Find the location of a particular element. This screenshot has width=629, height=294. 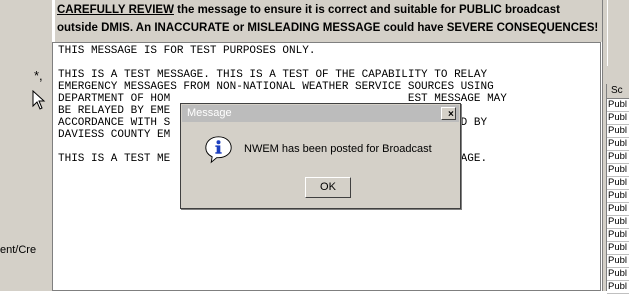

warning-emphasis: CAREFULLY REVIEW is located at coordinates (115, 10).